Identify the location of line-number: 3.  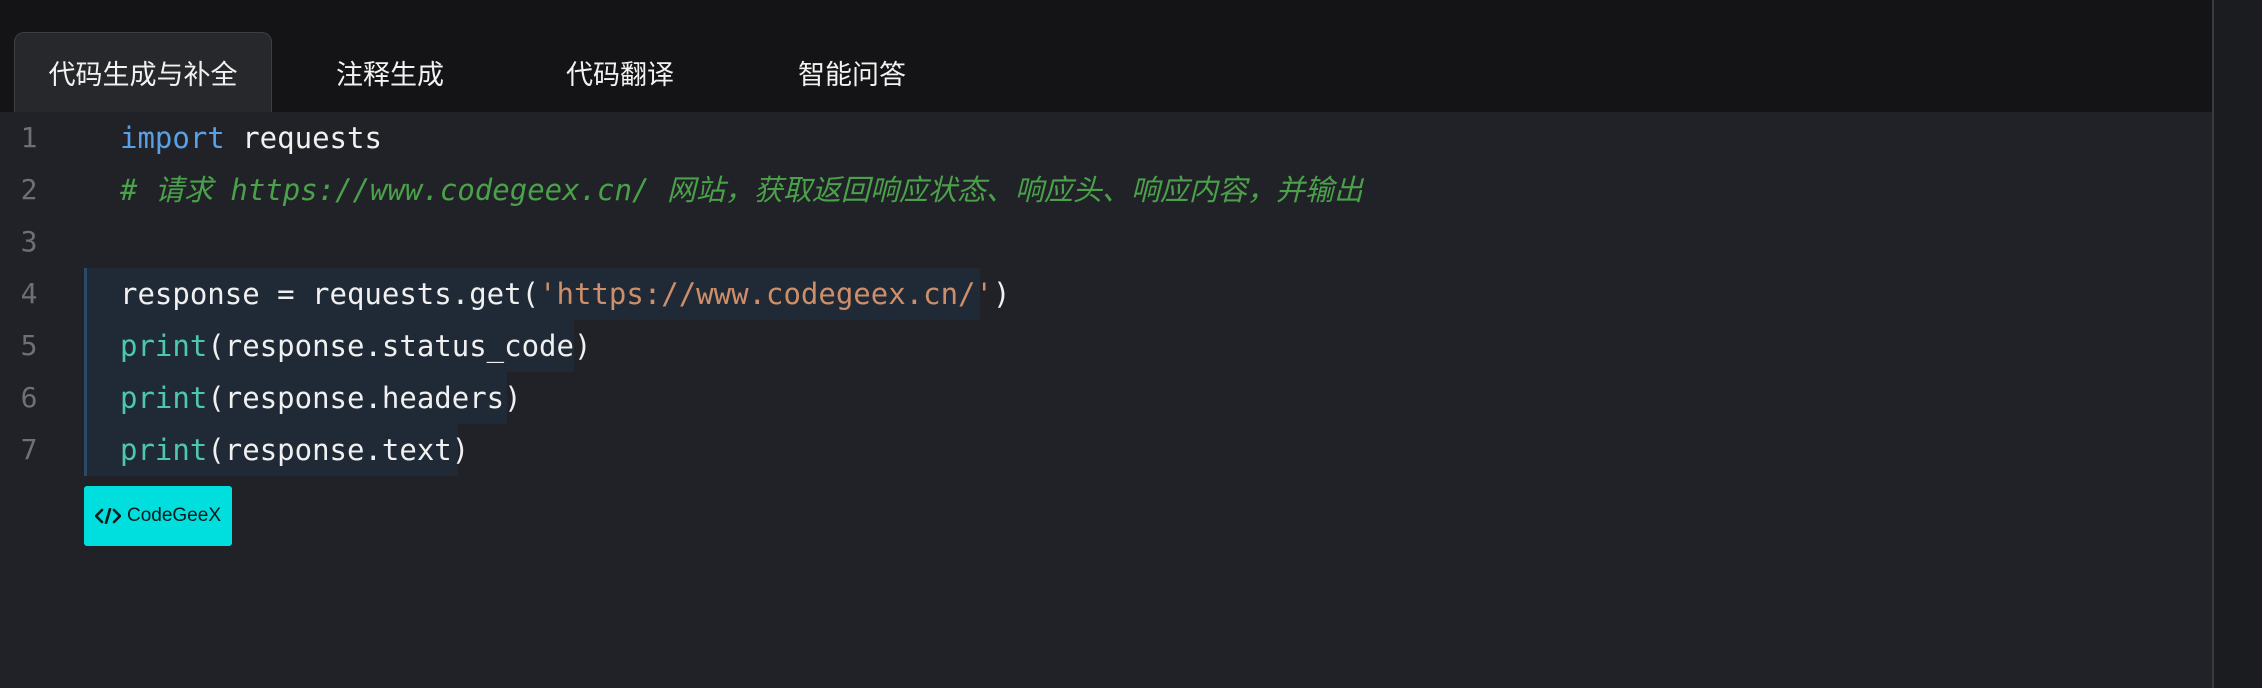
(29, 241).